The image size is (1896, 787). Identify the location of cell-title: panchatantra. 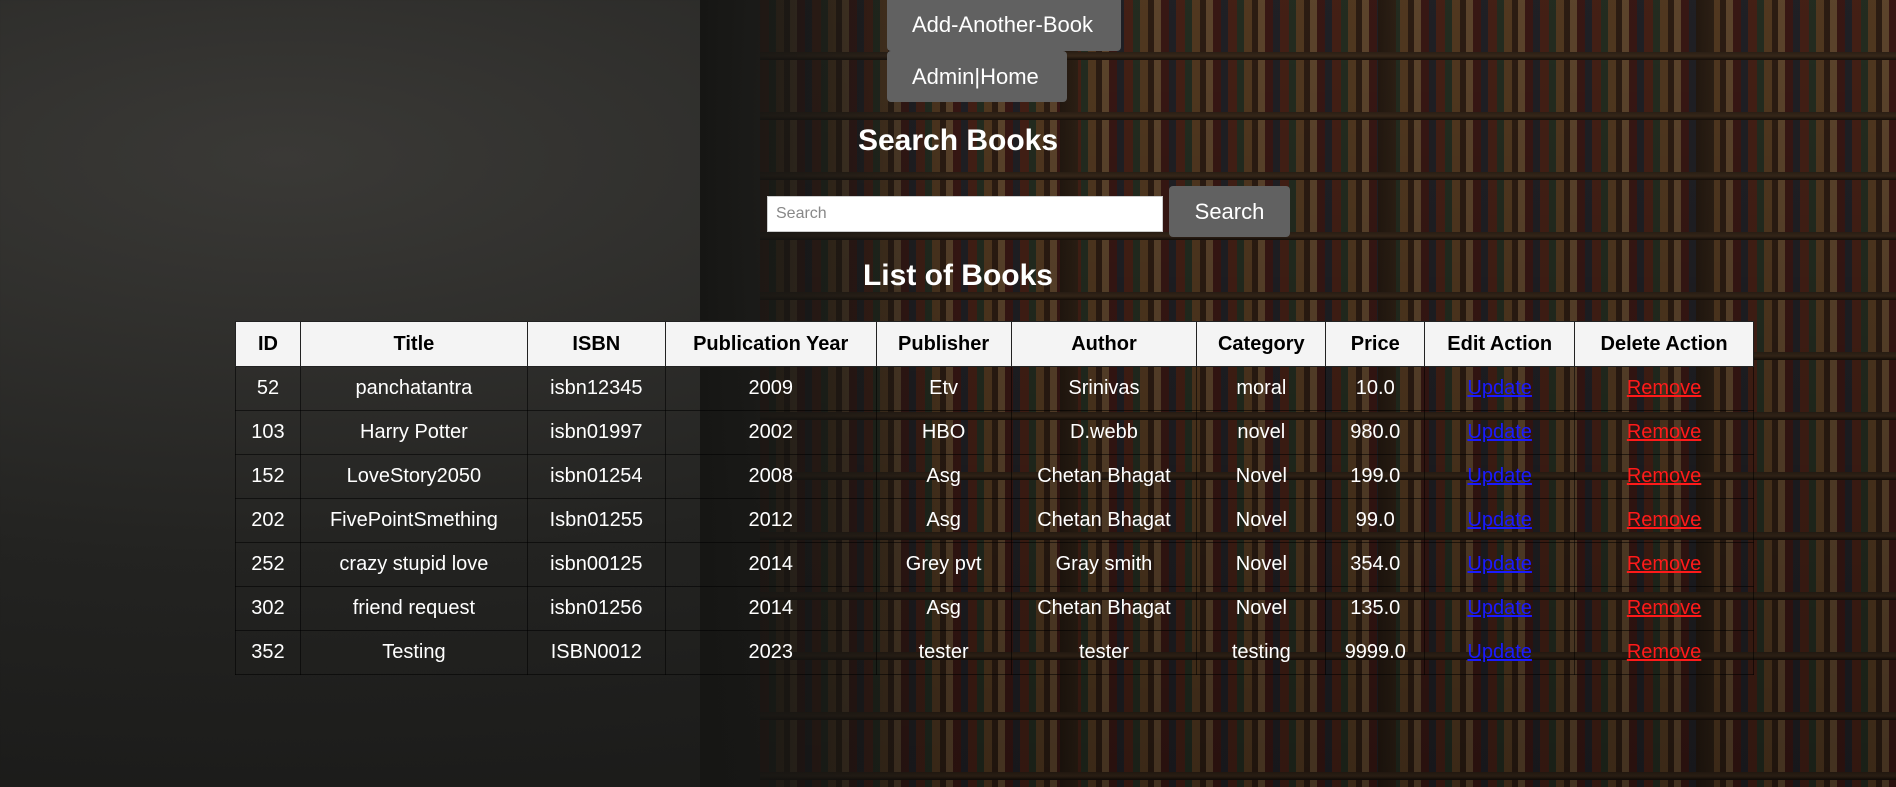
(413, 388).